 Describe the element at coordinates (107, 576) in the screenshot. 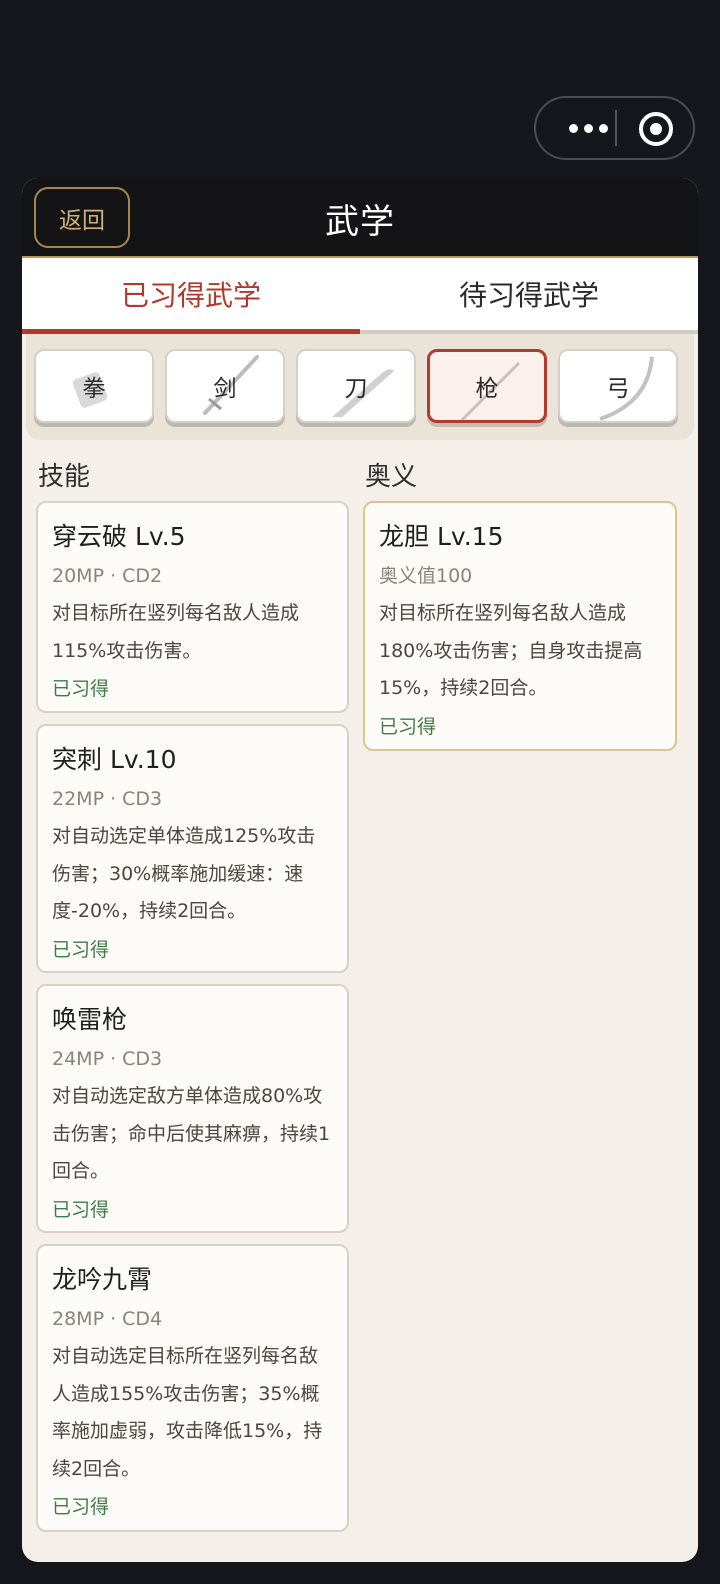

I see `skill-cost: 20MP · CD2` at that location.